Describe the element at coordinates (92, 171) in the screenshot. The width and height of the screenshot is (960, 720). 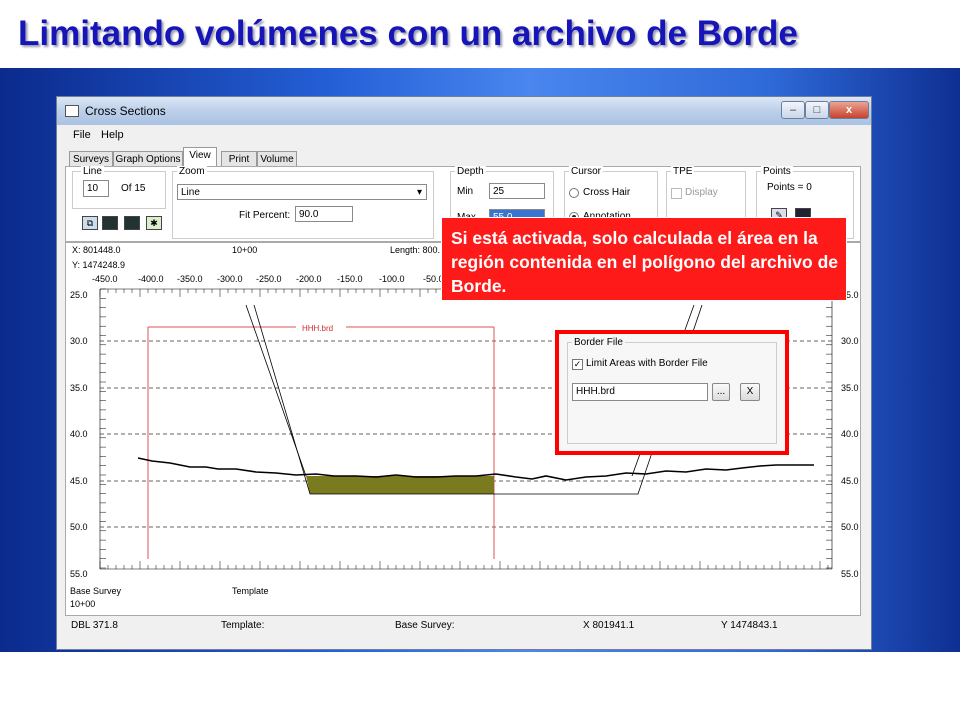
I see `line-label: Line` at that location.